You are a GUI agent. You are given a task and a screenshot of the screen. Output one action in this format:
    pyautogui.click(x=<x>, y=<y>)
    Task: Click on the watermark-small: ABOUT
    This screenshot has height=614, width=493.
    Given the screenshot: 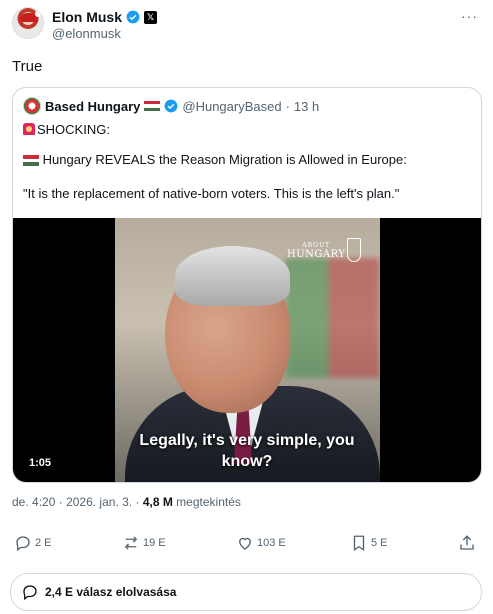 What is the action you would take?
    pyautogui.click(x=316, y=245)
    